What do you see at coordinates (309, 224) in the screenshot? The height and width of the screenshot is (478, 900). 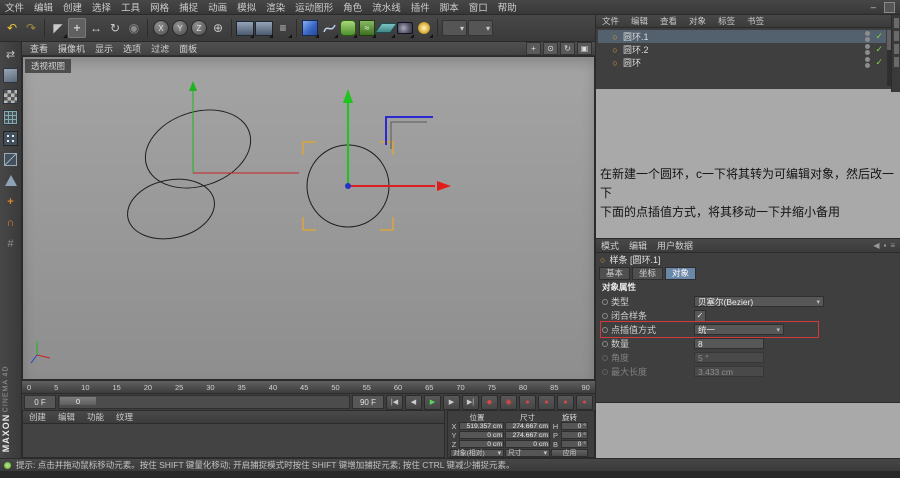 I see `selection-bracket-bottom-left` at bounding box center [309, 224].